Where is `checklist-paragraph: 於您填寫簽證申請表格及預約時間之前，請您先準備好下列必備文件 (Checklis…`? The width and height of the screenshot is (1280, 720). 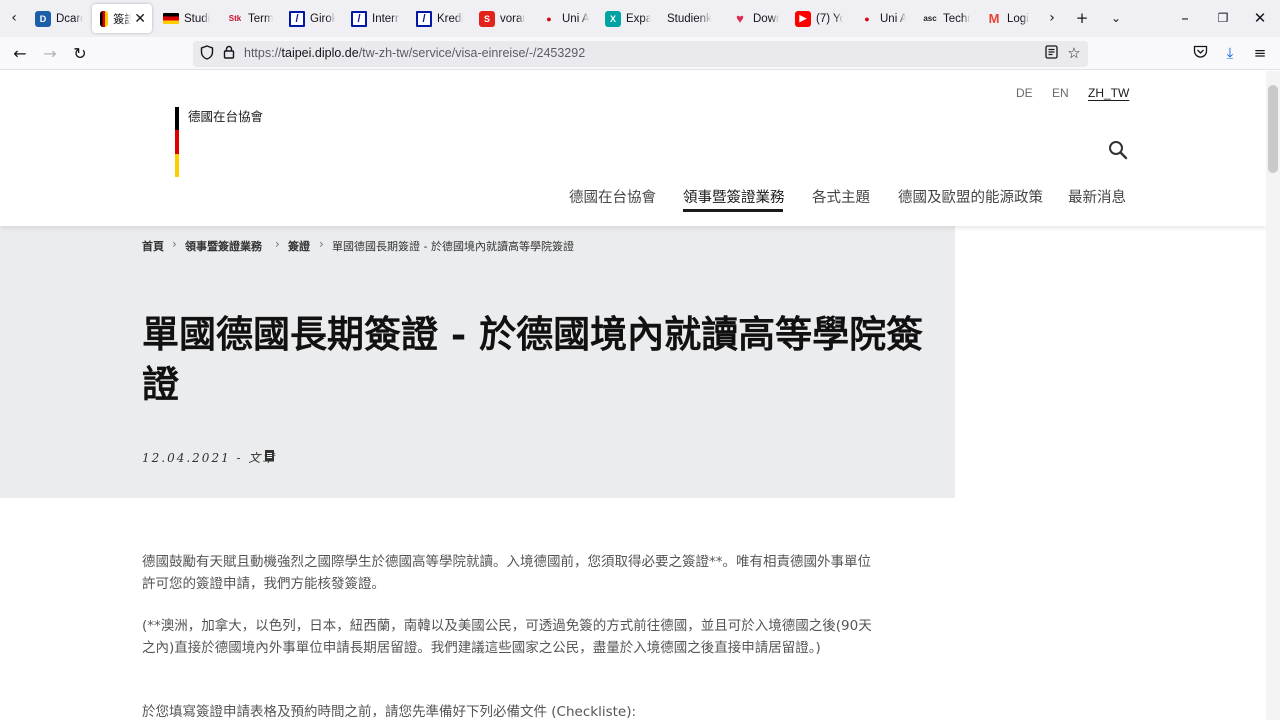
checklist-paragraph: 於您填寫簽證申請表格及預約時間之前，請您先準備好下列必備文件 (Checklis… is located at coordinates (389, 712).